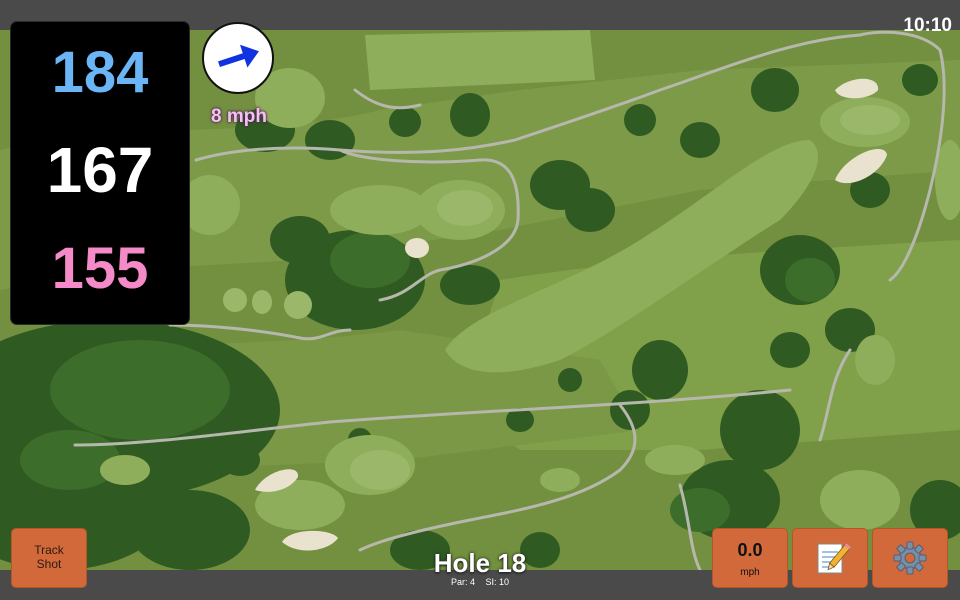 Image resolution: width=960 pixels, height=600 pixels. What do you see at coordinates (750, 550) in the screenshot?
I see `speed-value: 0.0` at bounding box center [750, 550].